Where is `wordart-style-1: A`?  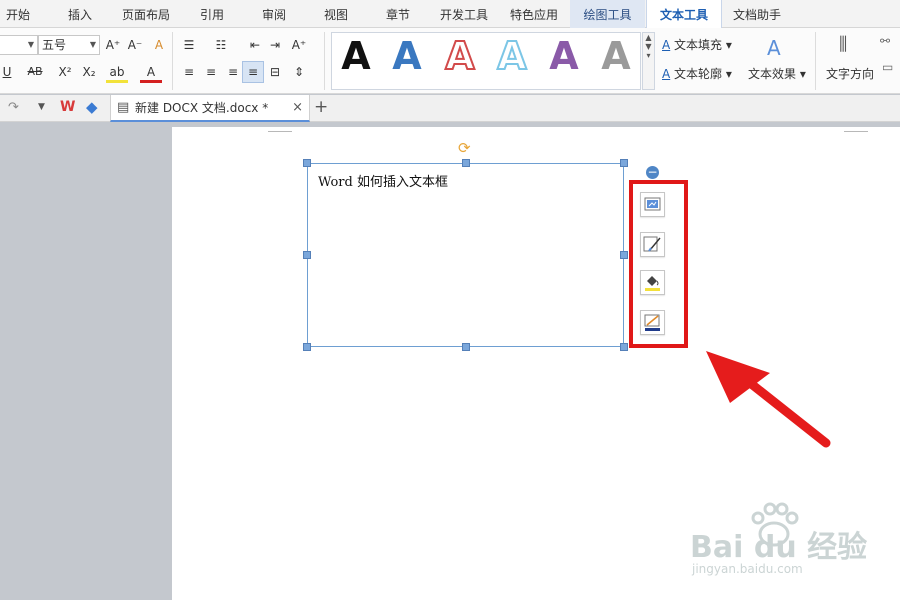 wordart-style-1: A is located at coordinates (356, 56).